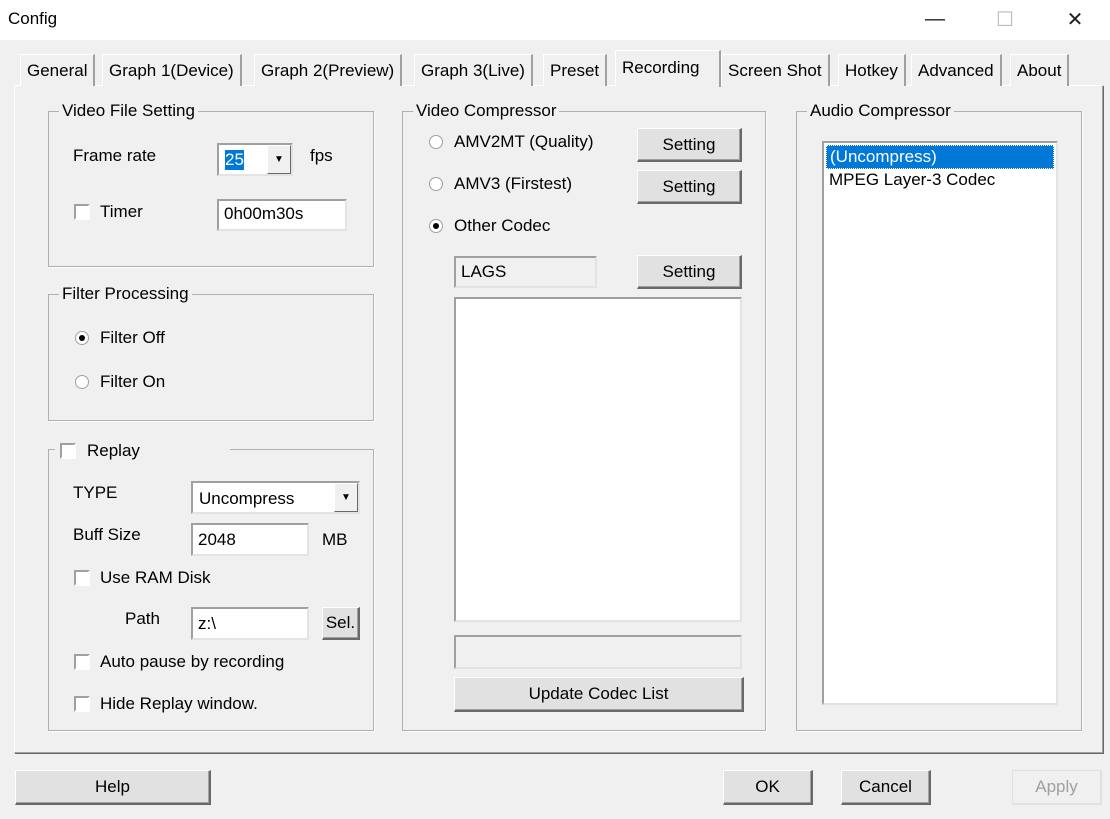 Image resolution: width=1110 pixels, height=819 pixels. Describe the element at coordinates (113, 787) in the screenshot. I see `help-button: Help` at that location.